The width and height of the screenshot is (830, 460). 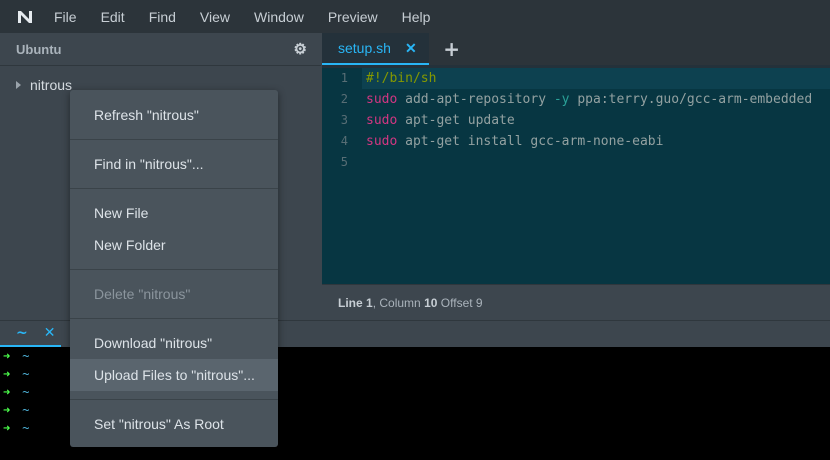 I want to click on code-token: apt-get install gcc-arm-none-eabi, so click(x=530, y=141).